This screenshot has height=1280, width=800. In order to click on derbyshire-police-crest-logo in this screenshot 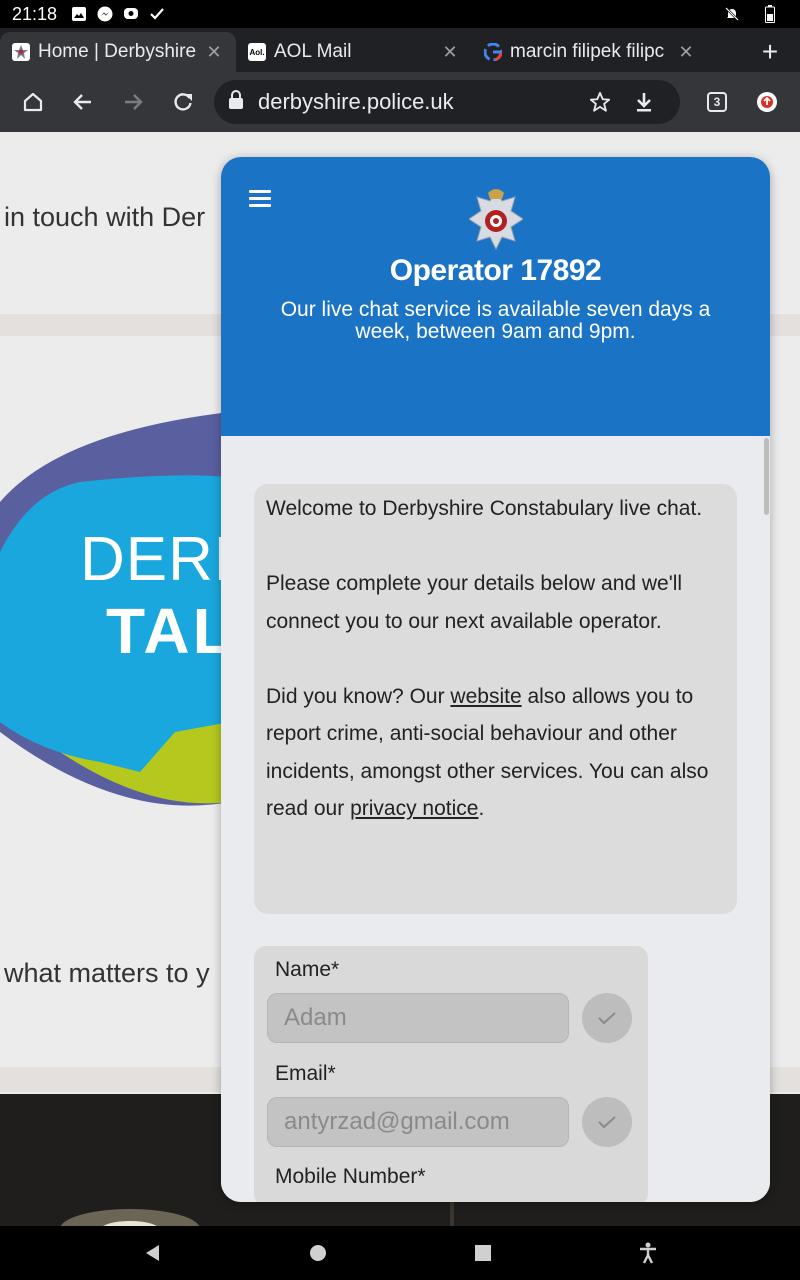, I will do `click(496, 220)`.